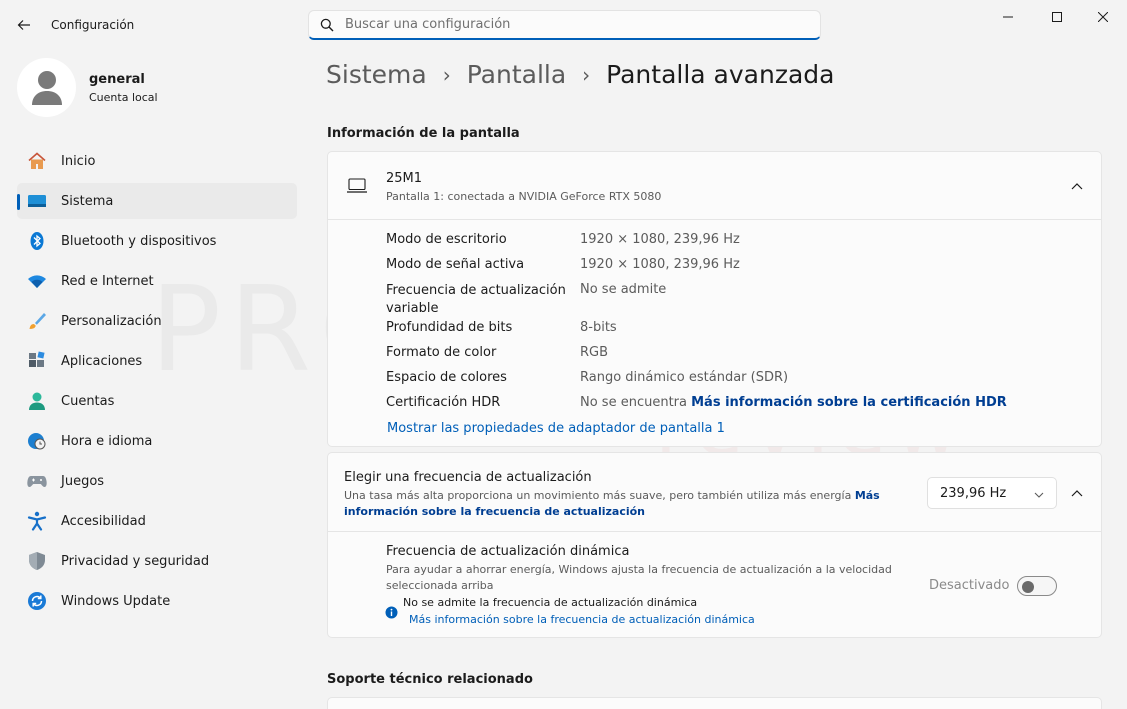 The width and height of the screenshot is (1127, 709). Describe the element at coordinates (157, 161) in the screenshot. I see `sidebar-item-inicio: Inicio` at that location.